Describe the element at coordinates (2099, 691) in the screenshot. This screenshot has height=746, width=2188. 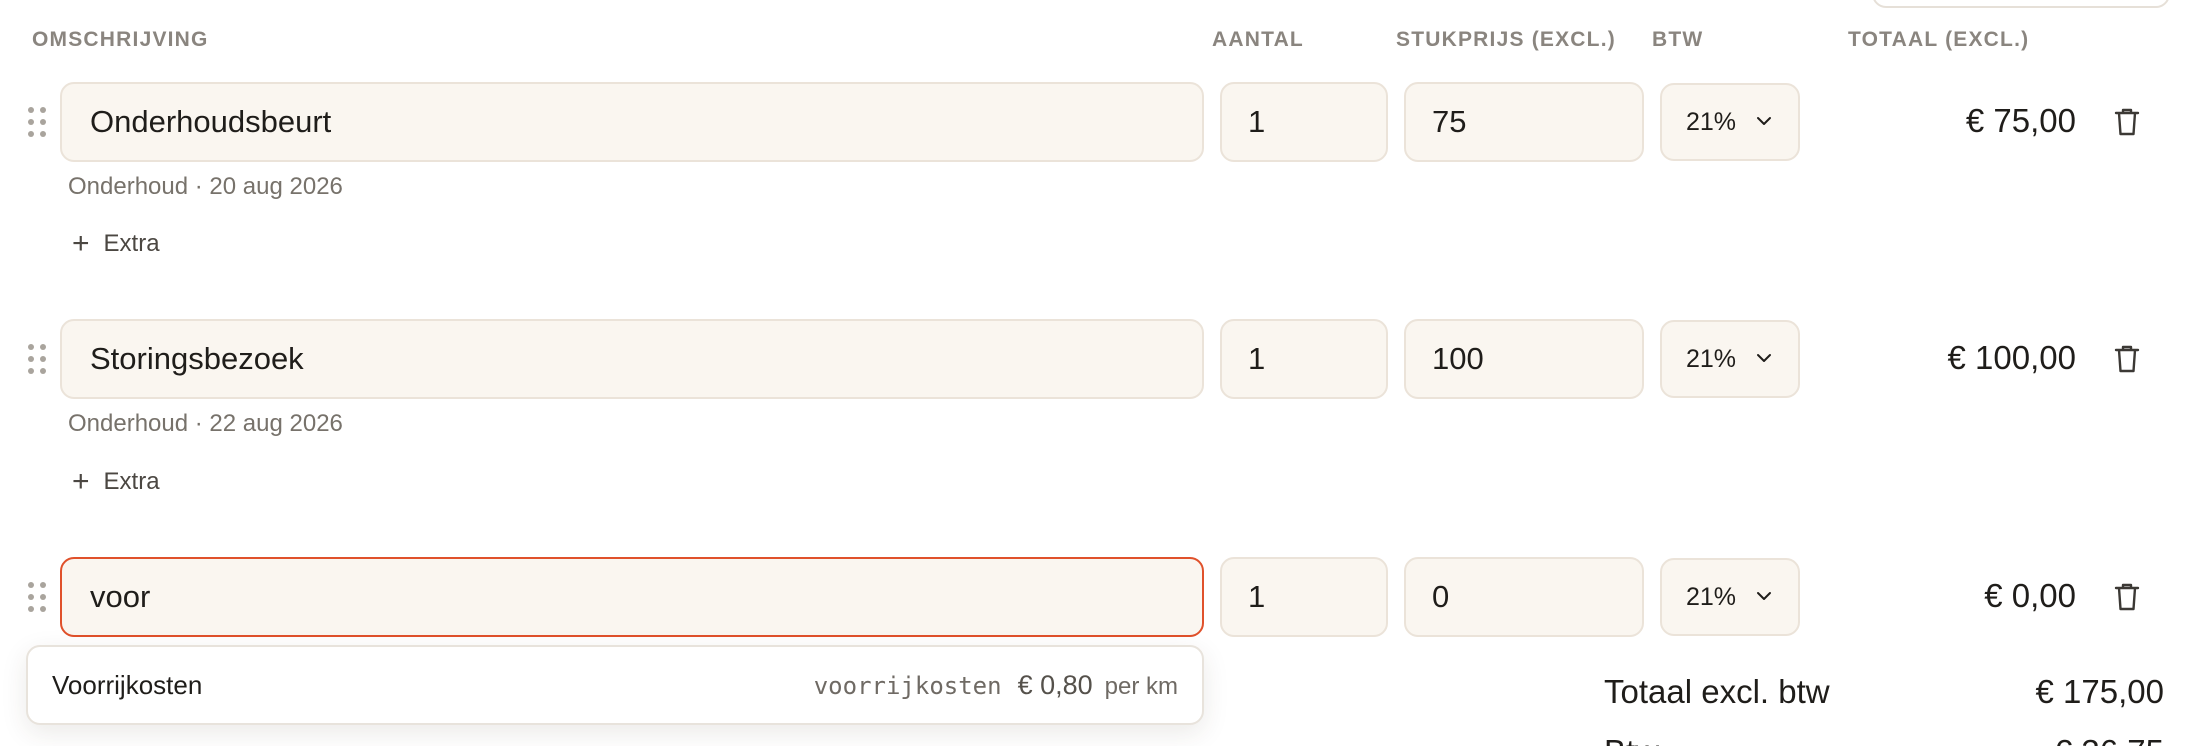
I see `subtotal-value: € 175,00` at that location.